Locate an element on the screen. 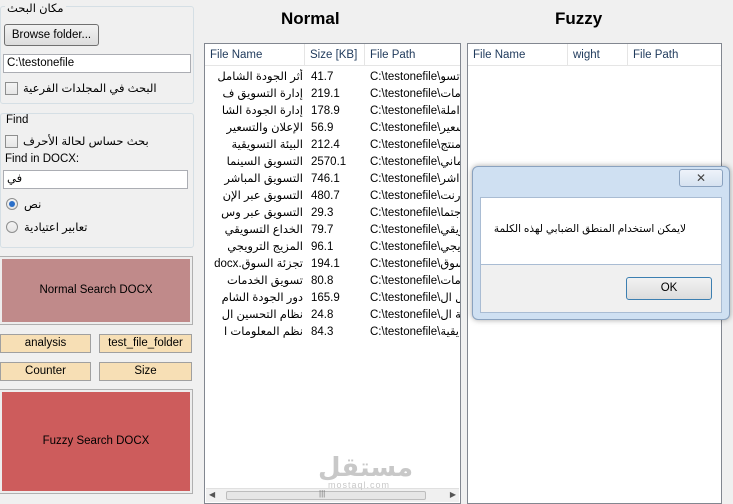 The image size is (733, 504). cell-file-path: C:\testonefile\ويقي is located at coordinates (415, 230).